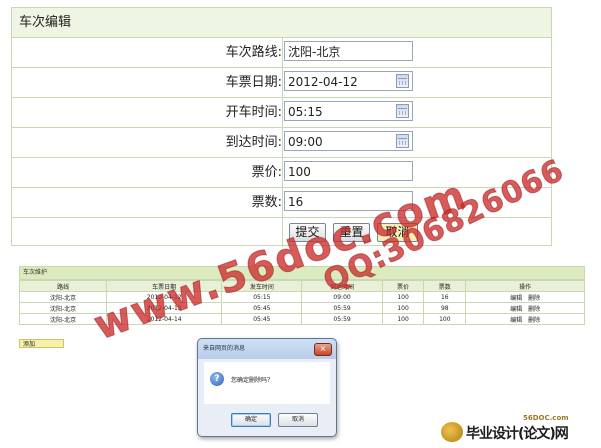 The height and width of the screenshot is (448, 601). I want to click on form-title: 车次编辑, so click(281, 23).